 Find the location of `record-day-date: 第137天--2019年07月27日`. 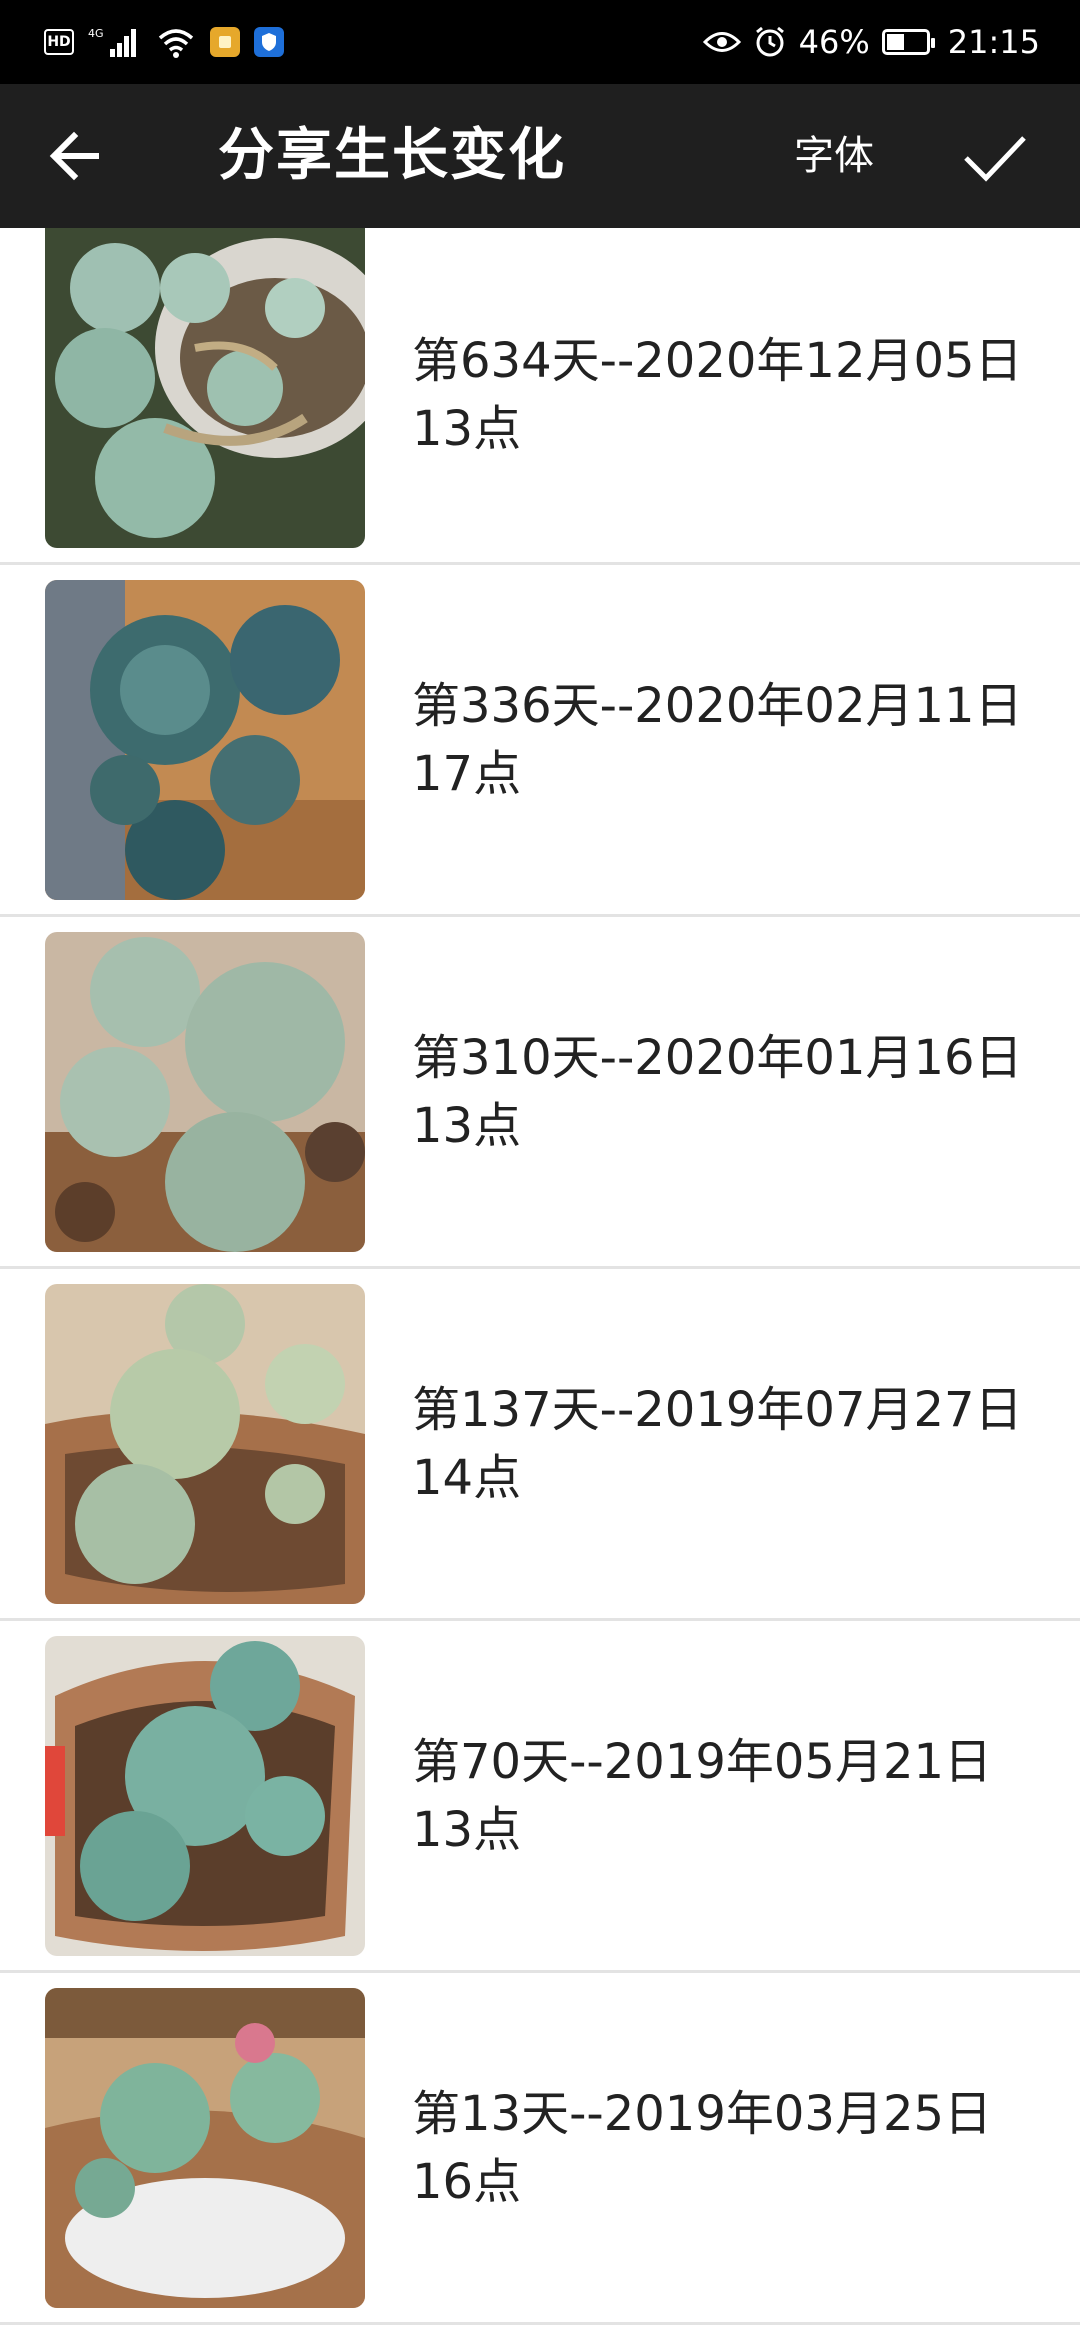

record-day-date: 第137天--2019年07月27日 is located at coordinates (717, 1409).